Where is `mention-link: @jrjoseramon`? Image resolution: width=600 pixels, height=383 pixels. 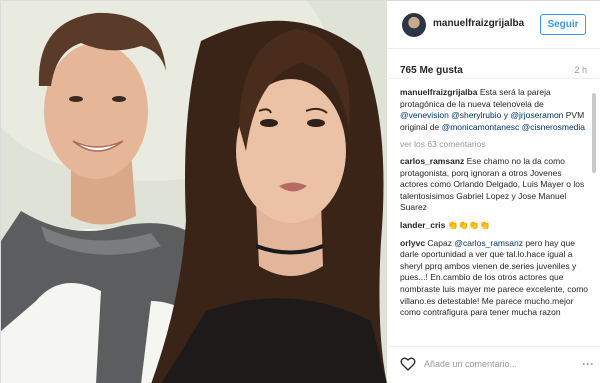
mention-link: @jrjoseramon is located at coordinates (536, 115).